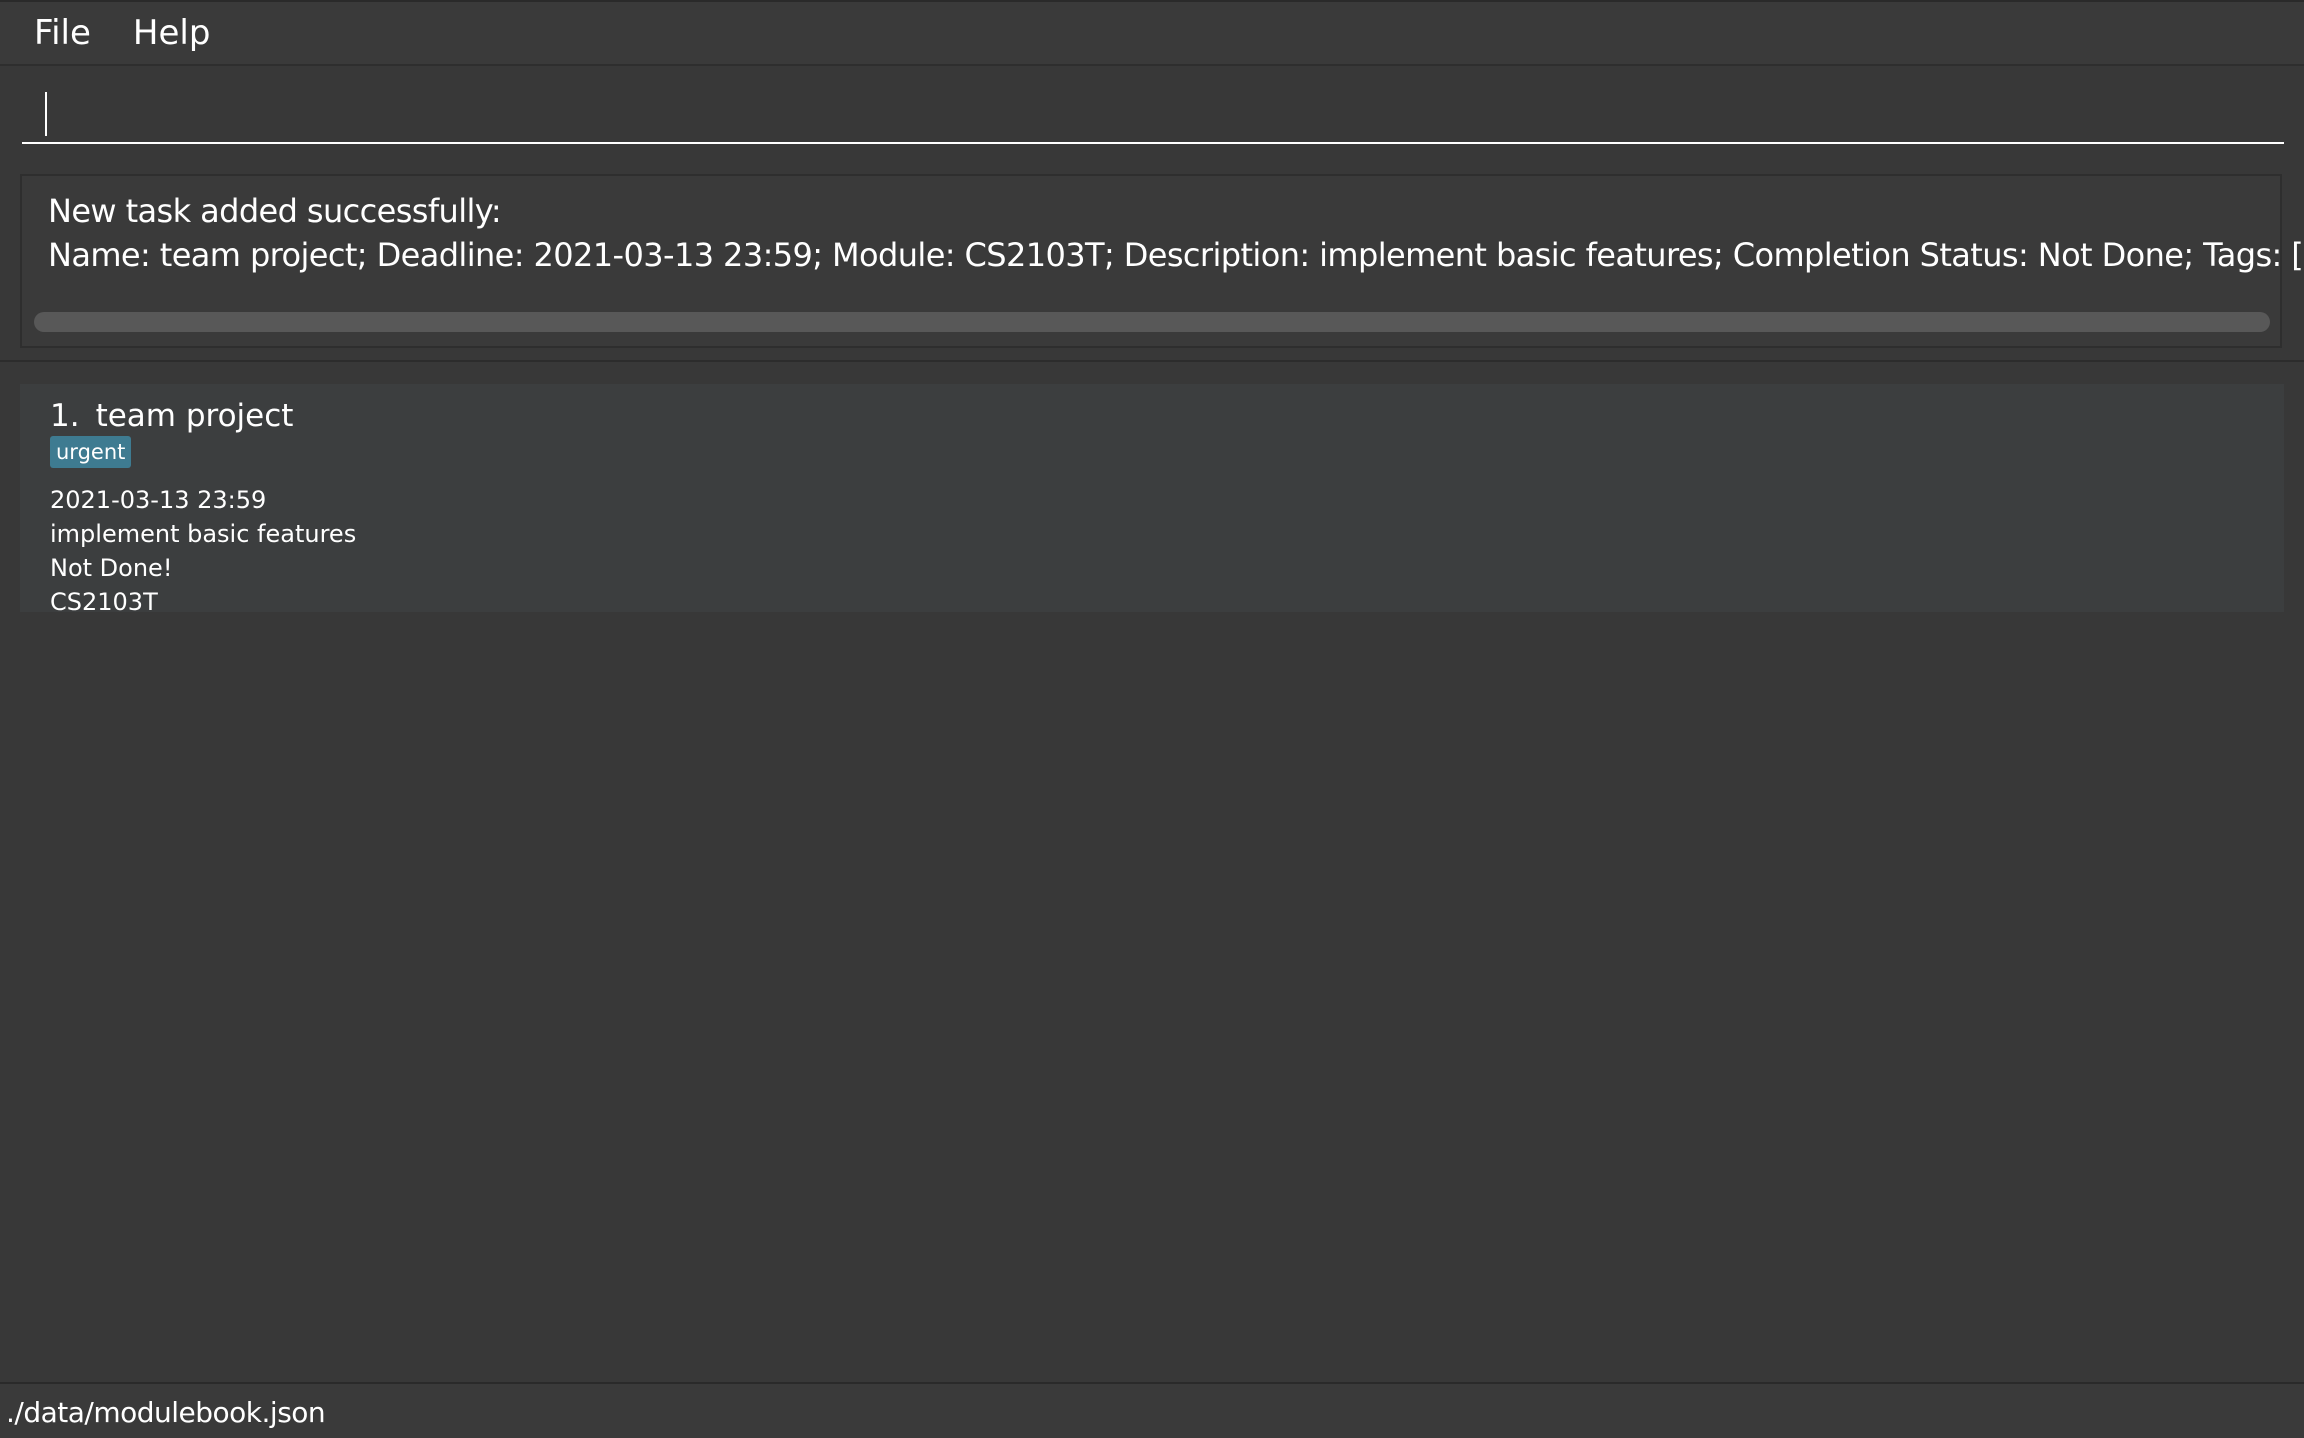 This screenshot has height=1438, width=2304. Describe the element at coordinates (111, 568) in the screenshot. I see `task-status: Not Done!` at that location.